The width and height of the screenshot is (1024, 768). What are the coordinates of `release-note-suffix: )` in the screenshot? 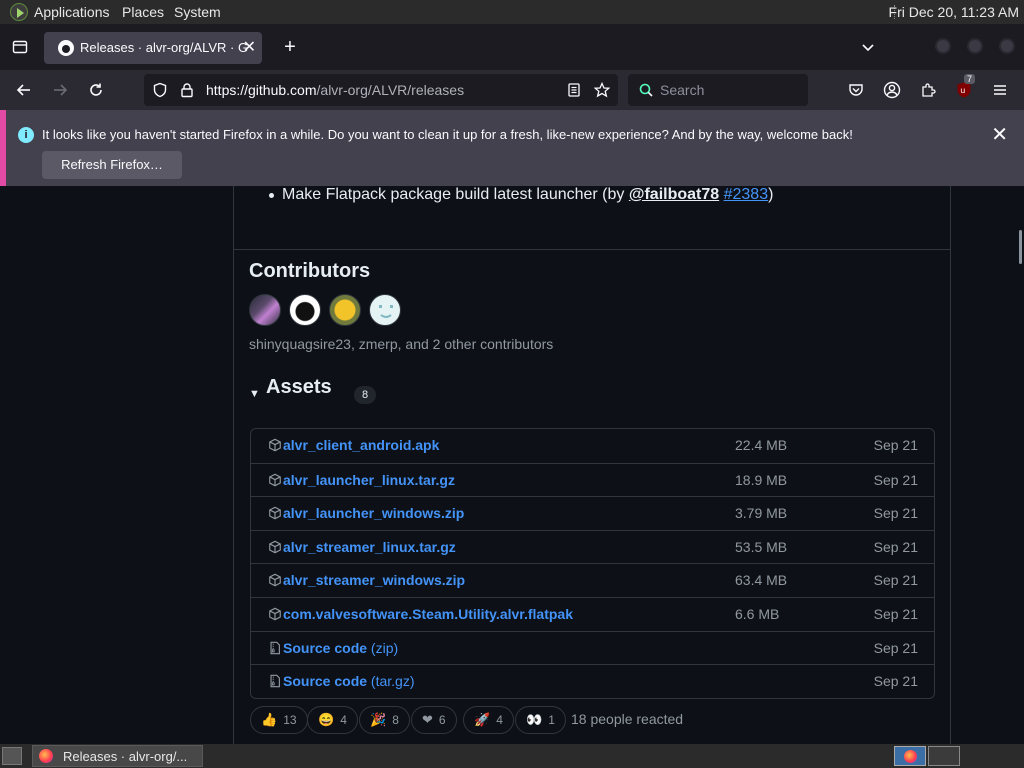 It's located at (771, 194).